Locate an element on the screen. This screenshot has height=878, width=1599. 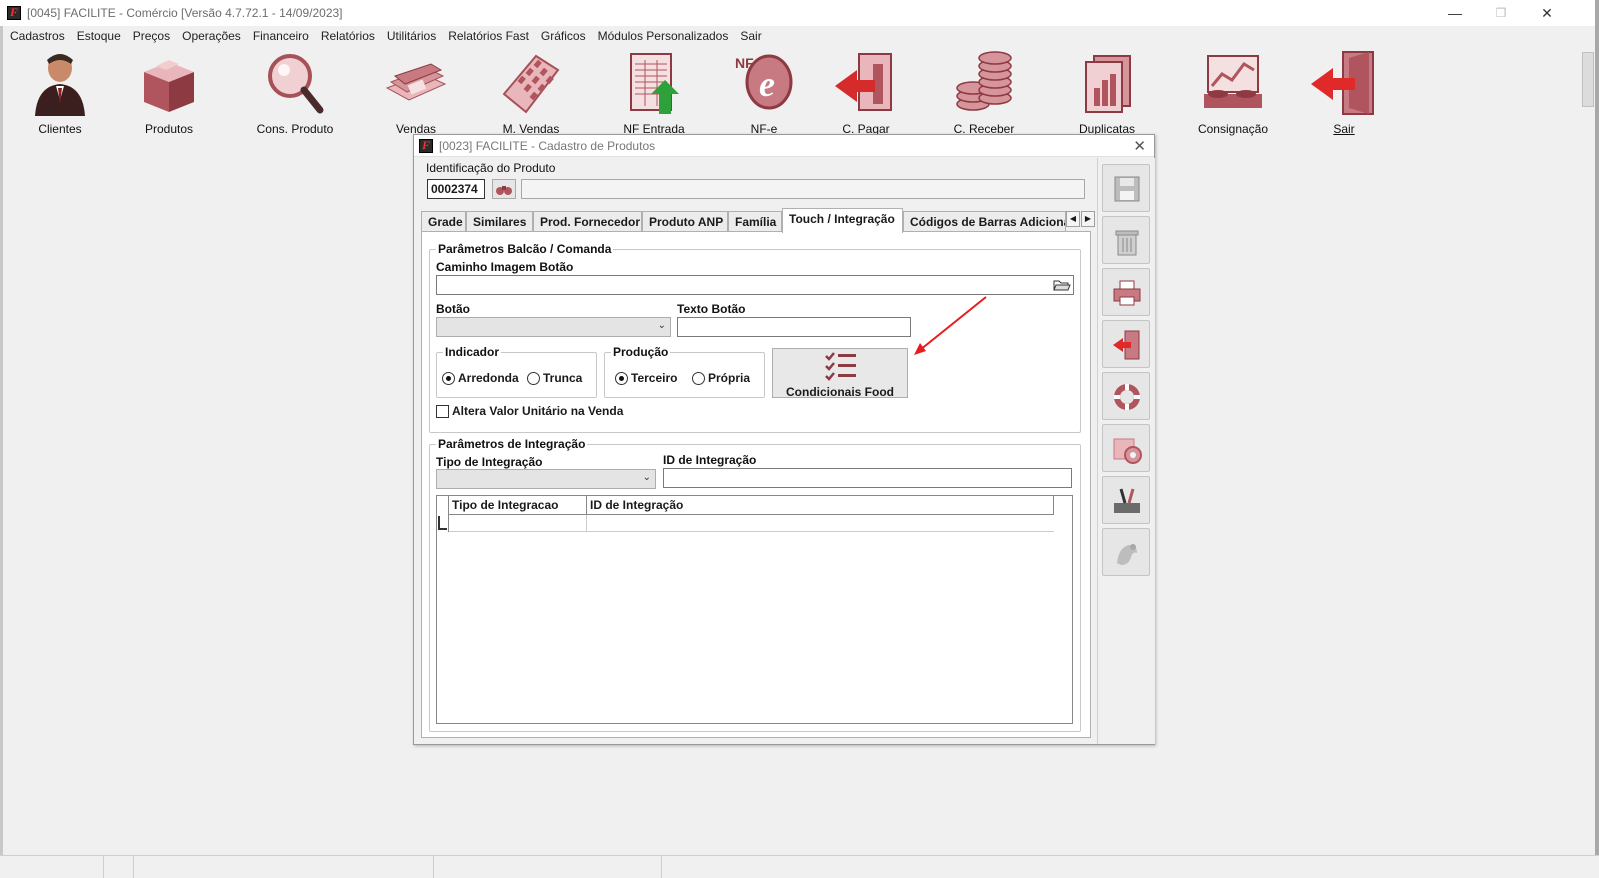
tab-scroll-right-button: ▶ is located at coordinates (1088, 219).